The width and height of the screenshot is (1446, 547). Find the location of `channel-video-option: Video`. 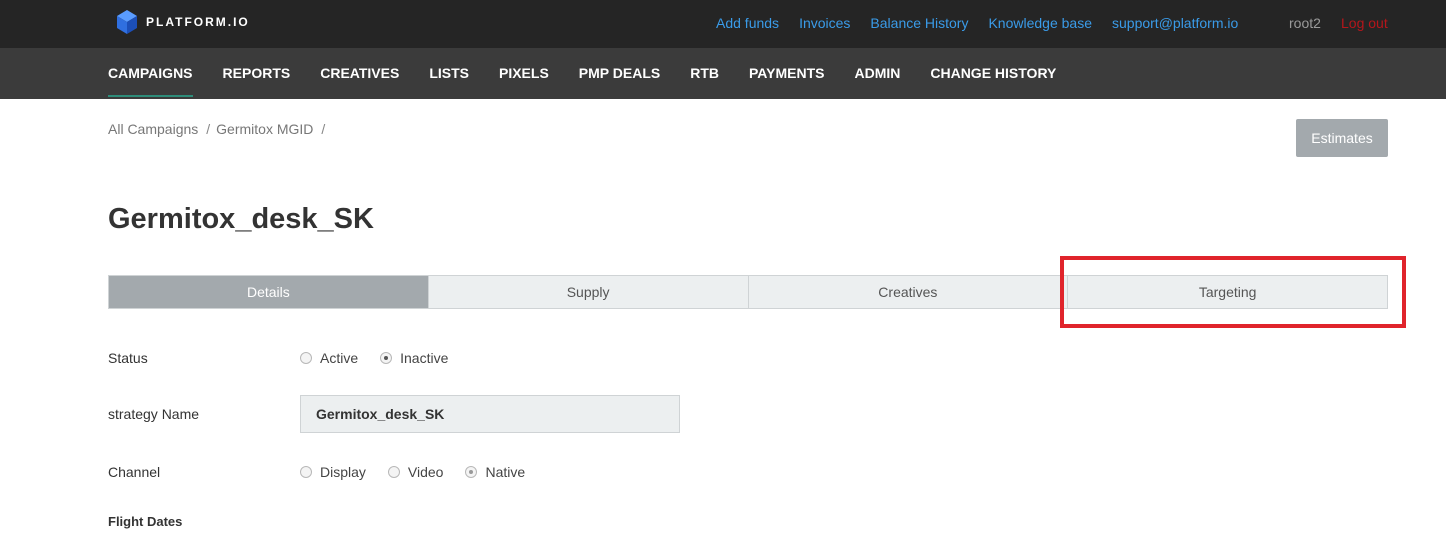

channel-video-option: Video is located at coordinates (415, 472).